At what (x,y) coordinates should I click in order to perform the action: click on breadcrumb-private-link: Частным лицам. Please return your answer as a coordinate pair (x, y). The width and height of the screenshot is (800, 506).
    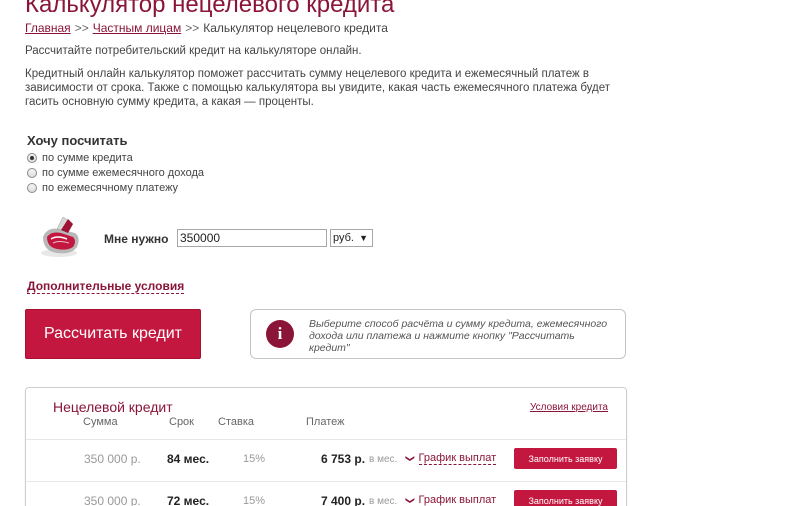
    Looking at the image, I should click on (137, 28).